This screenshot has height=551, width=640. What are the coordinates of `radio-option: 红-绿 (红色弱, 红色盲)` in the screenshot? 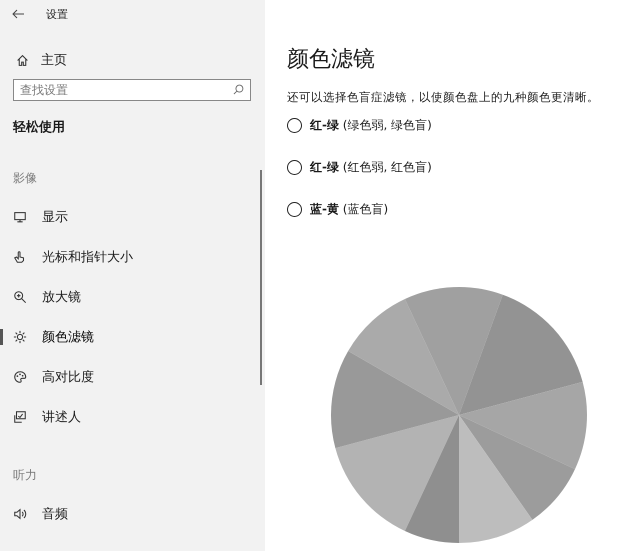 It's located at (452, 167).